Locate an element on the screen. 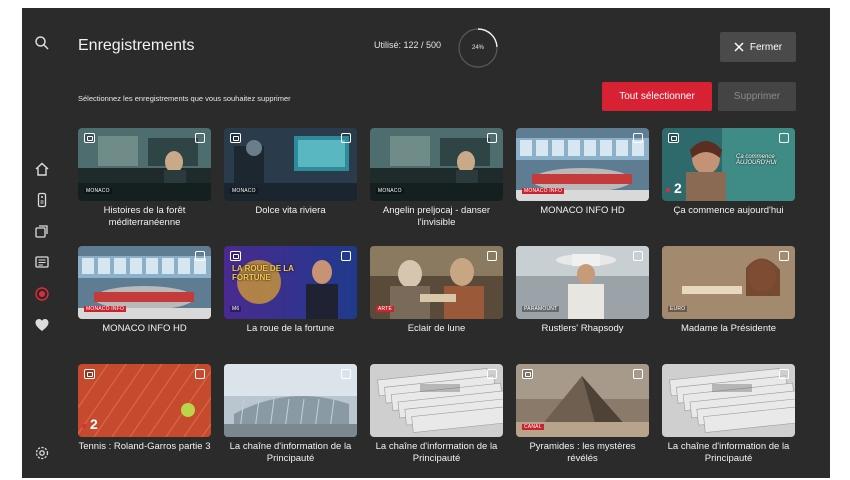  recording-title: Pyramides : les mystères révélés is located at coordinates (582, 452).